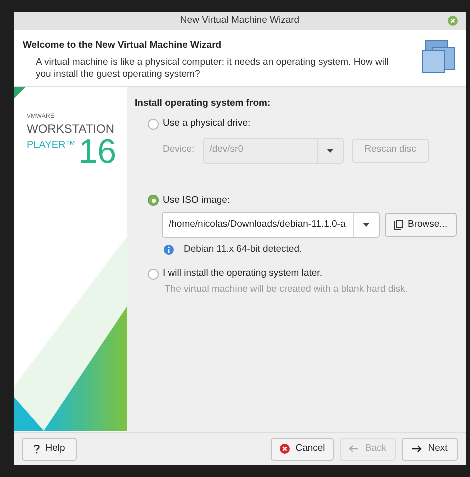 Image resolution: width=470 pixels, height=477 pixels. I want to click on section-title: Install operating system from:, so click(203, 104).